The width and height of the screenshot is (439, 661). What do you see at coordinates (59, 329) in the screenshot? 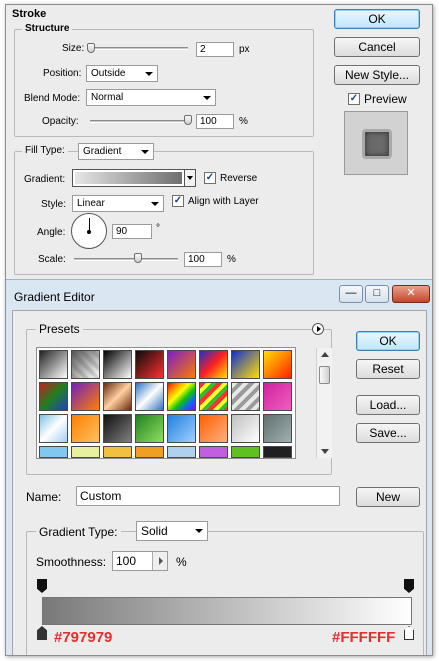
I see `presets-label: Presets` at bounding box center [59, 329].